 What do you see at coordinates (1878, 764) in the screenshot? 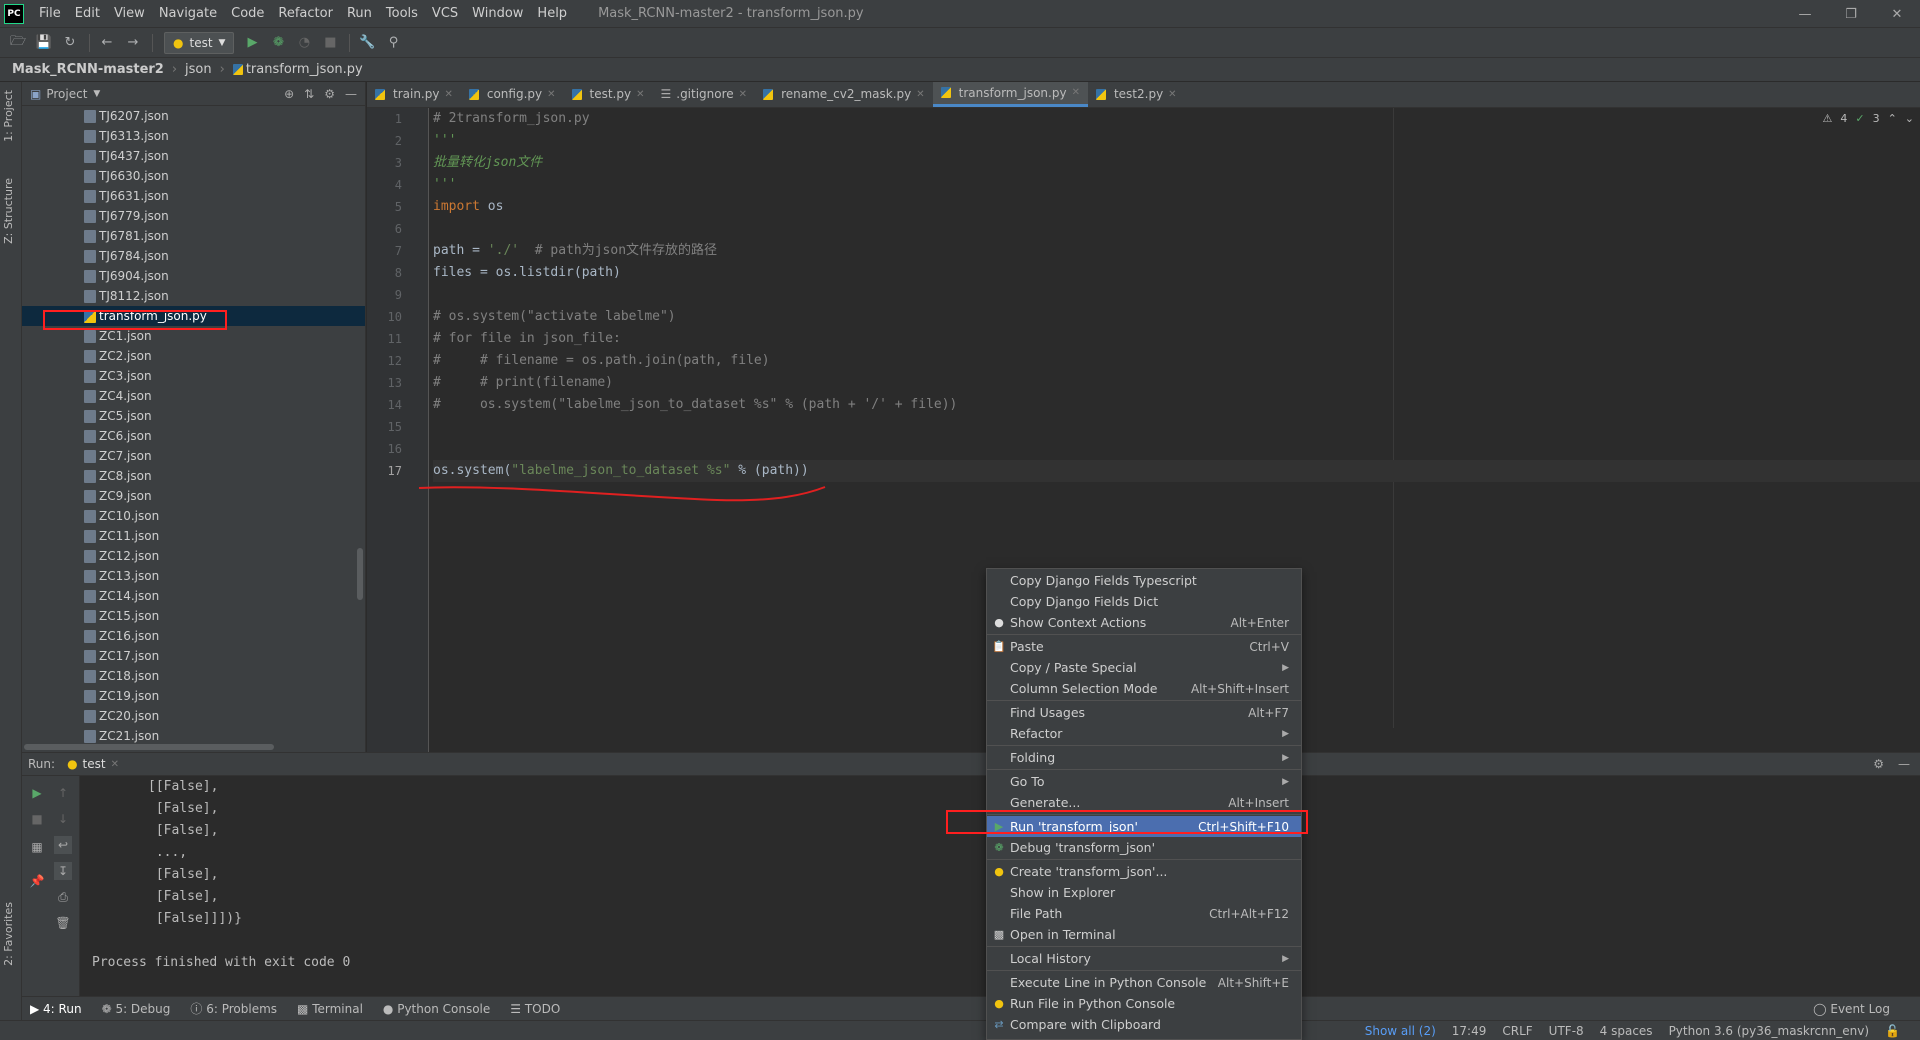
I see `gear-icon: ⚙` at bounding box center [1878, 764].